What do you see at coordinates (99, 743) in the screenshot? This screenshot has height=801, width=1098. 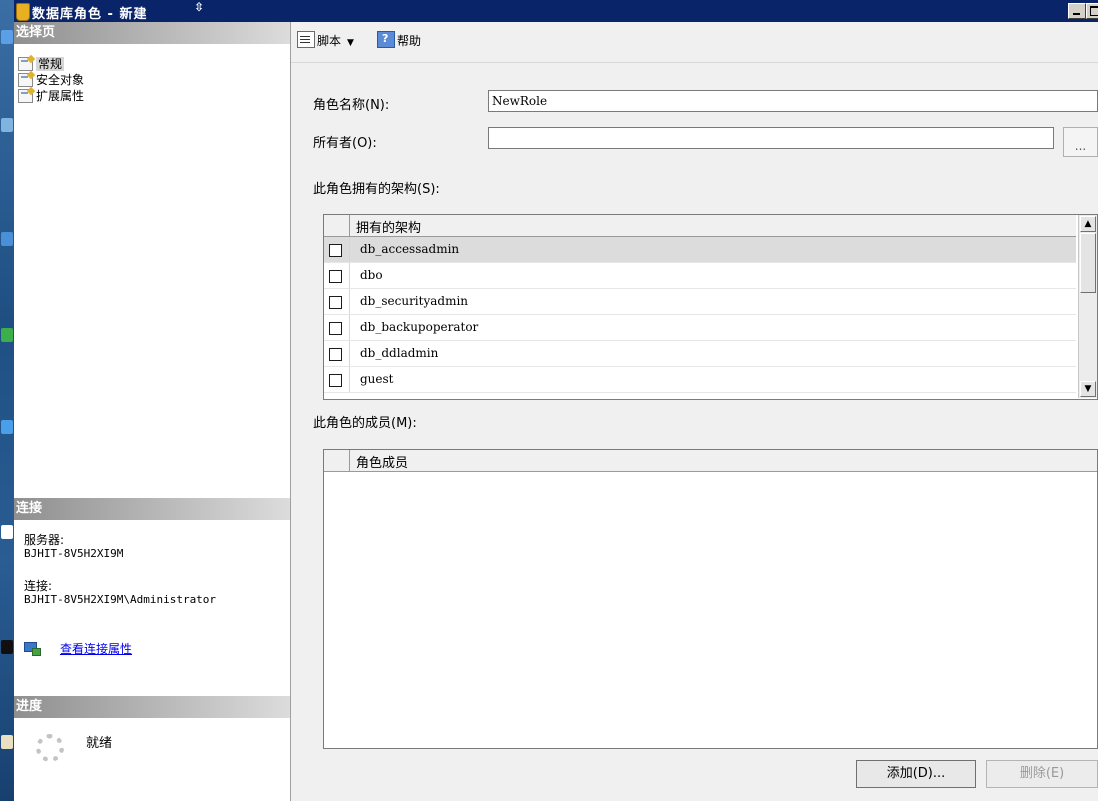 I see `progress-status: 就绪` at bounding box center [99, 743].